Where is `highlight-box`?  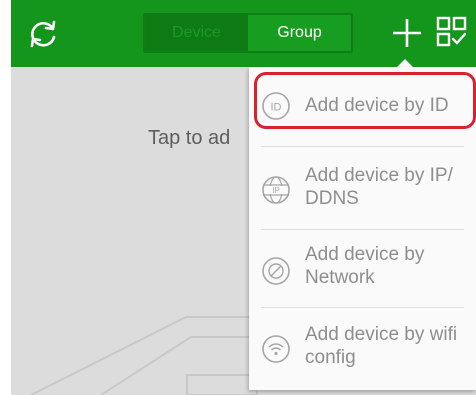 highlight-box is located at coordinates (365, 100).